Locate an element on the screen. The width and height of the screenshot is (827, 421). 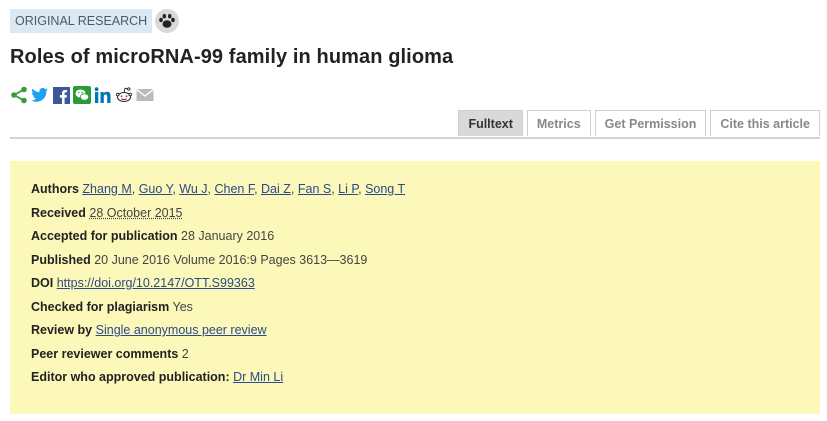
accepted-row: Accepted for publication 28 January 2016 is located at coordinates (415, 240).